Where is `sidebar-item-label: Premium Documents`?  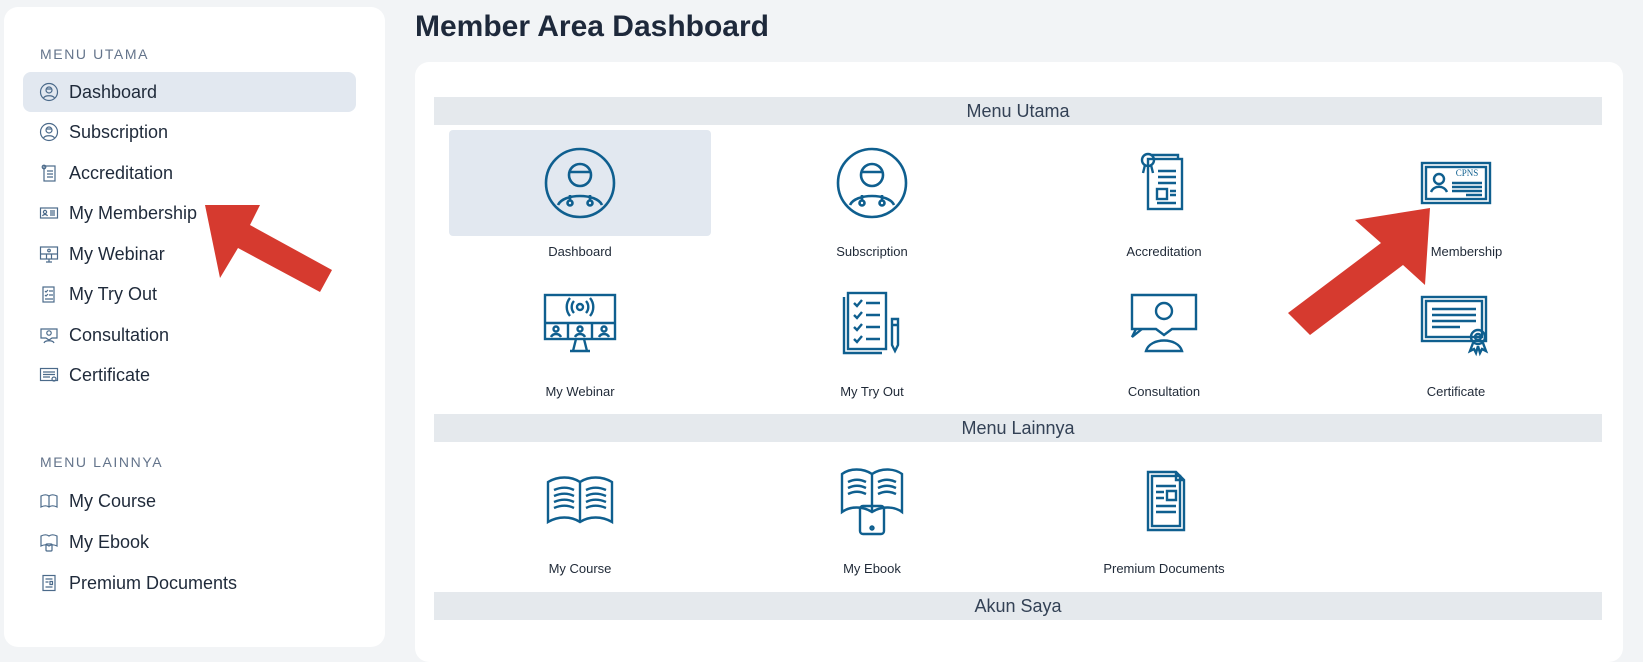
sidebar-item-label: Premium Documents is located at coordinates (153, 582).